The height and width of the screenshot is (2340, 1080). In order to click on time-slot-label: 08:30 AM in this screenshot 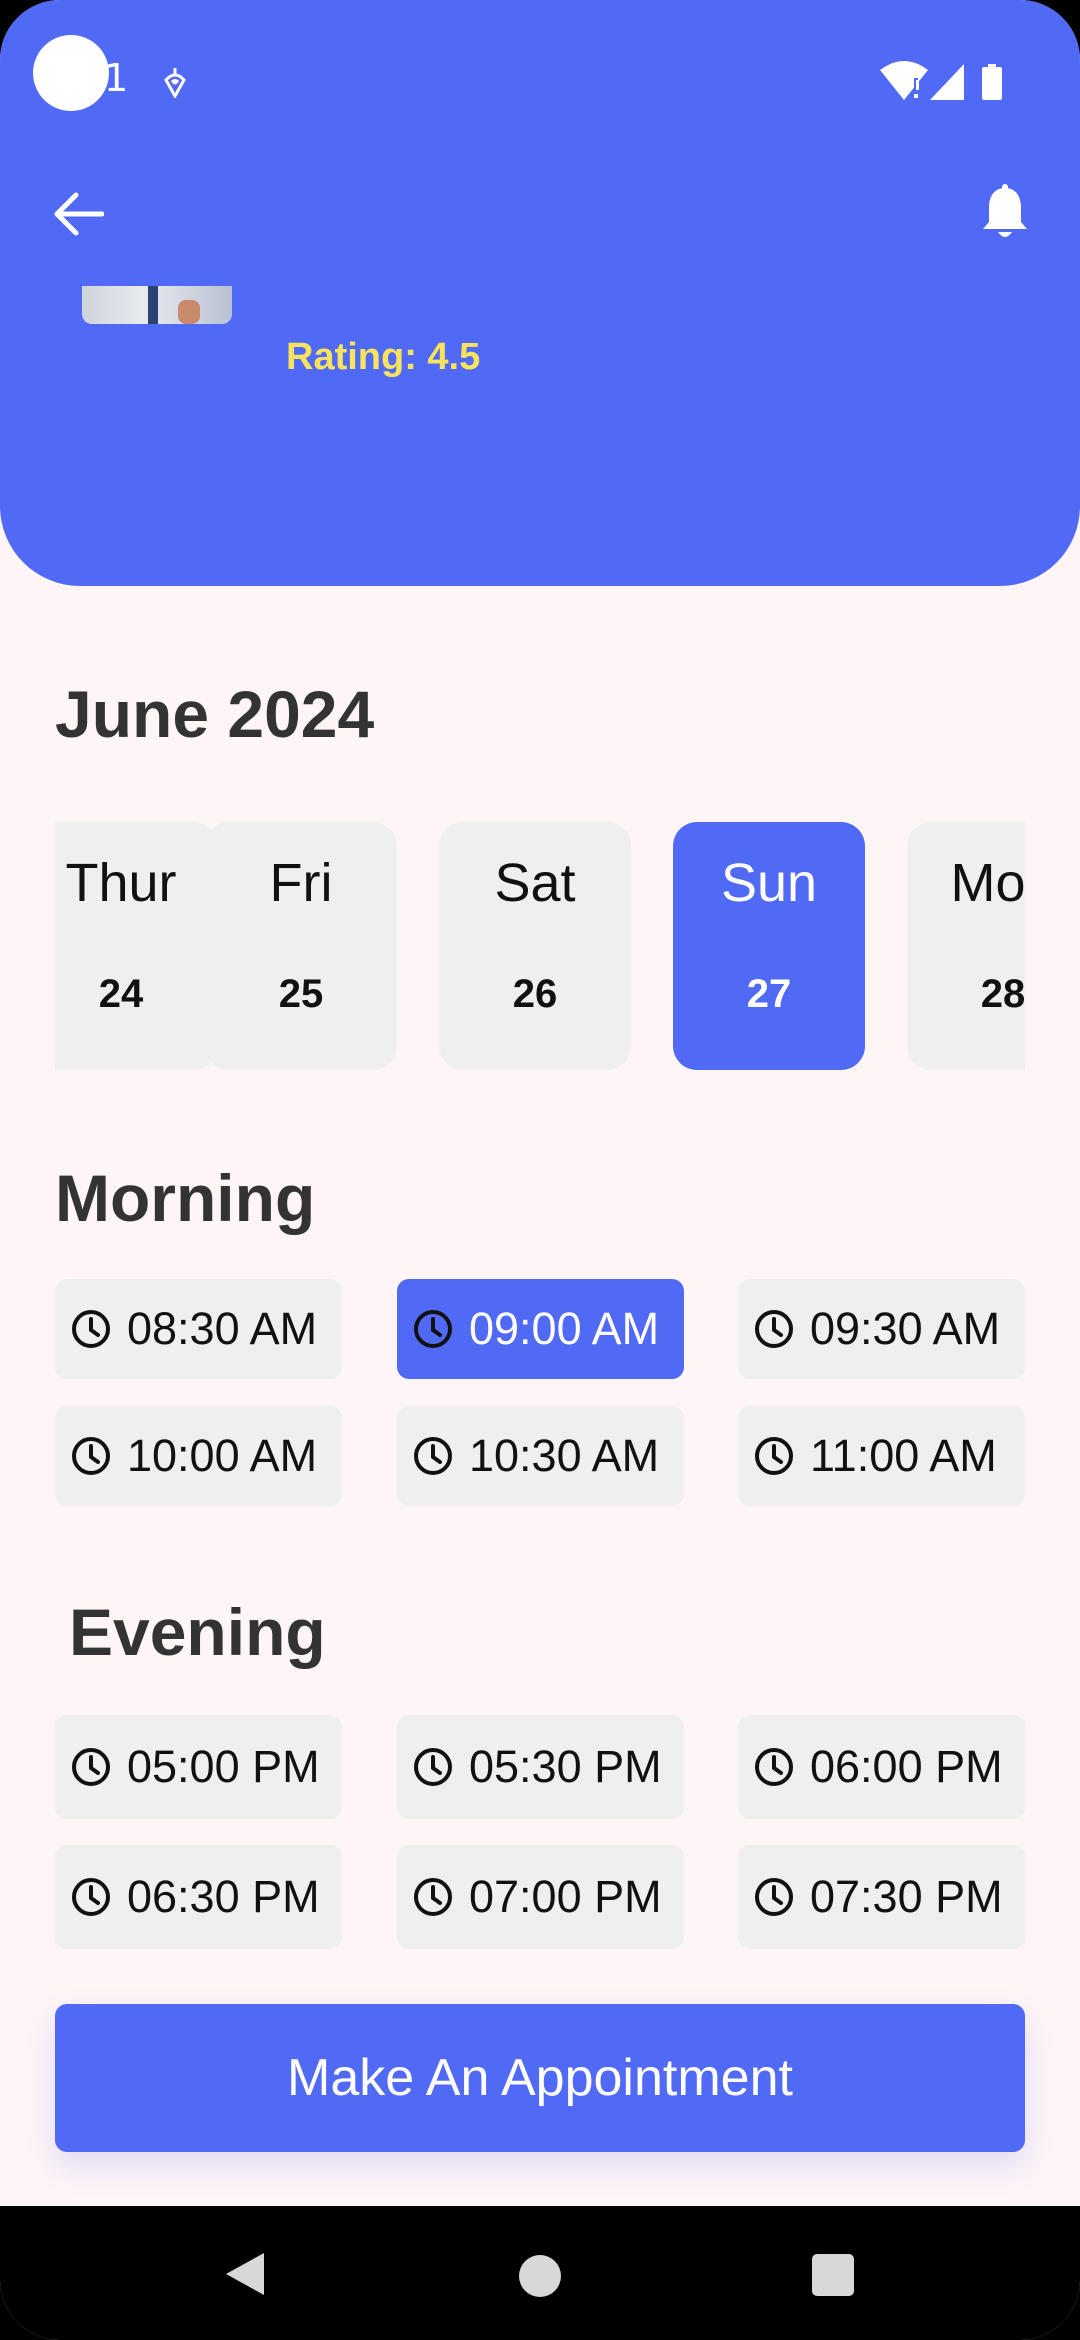, I will do `click(222, 1328)`.